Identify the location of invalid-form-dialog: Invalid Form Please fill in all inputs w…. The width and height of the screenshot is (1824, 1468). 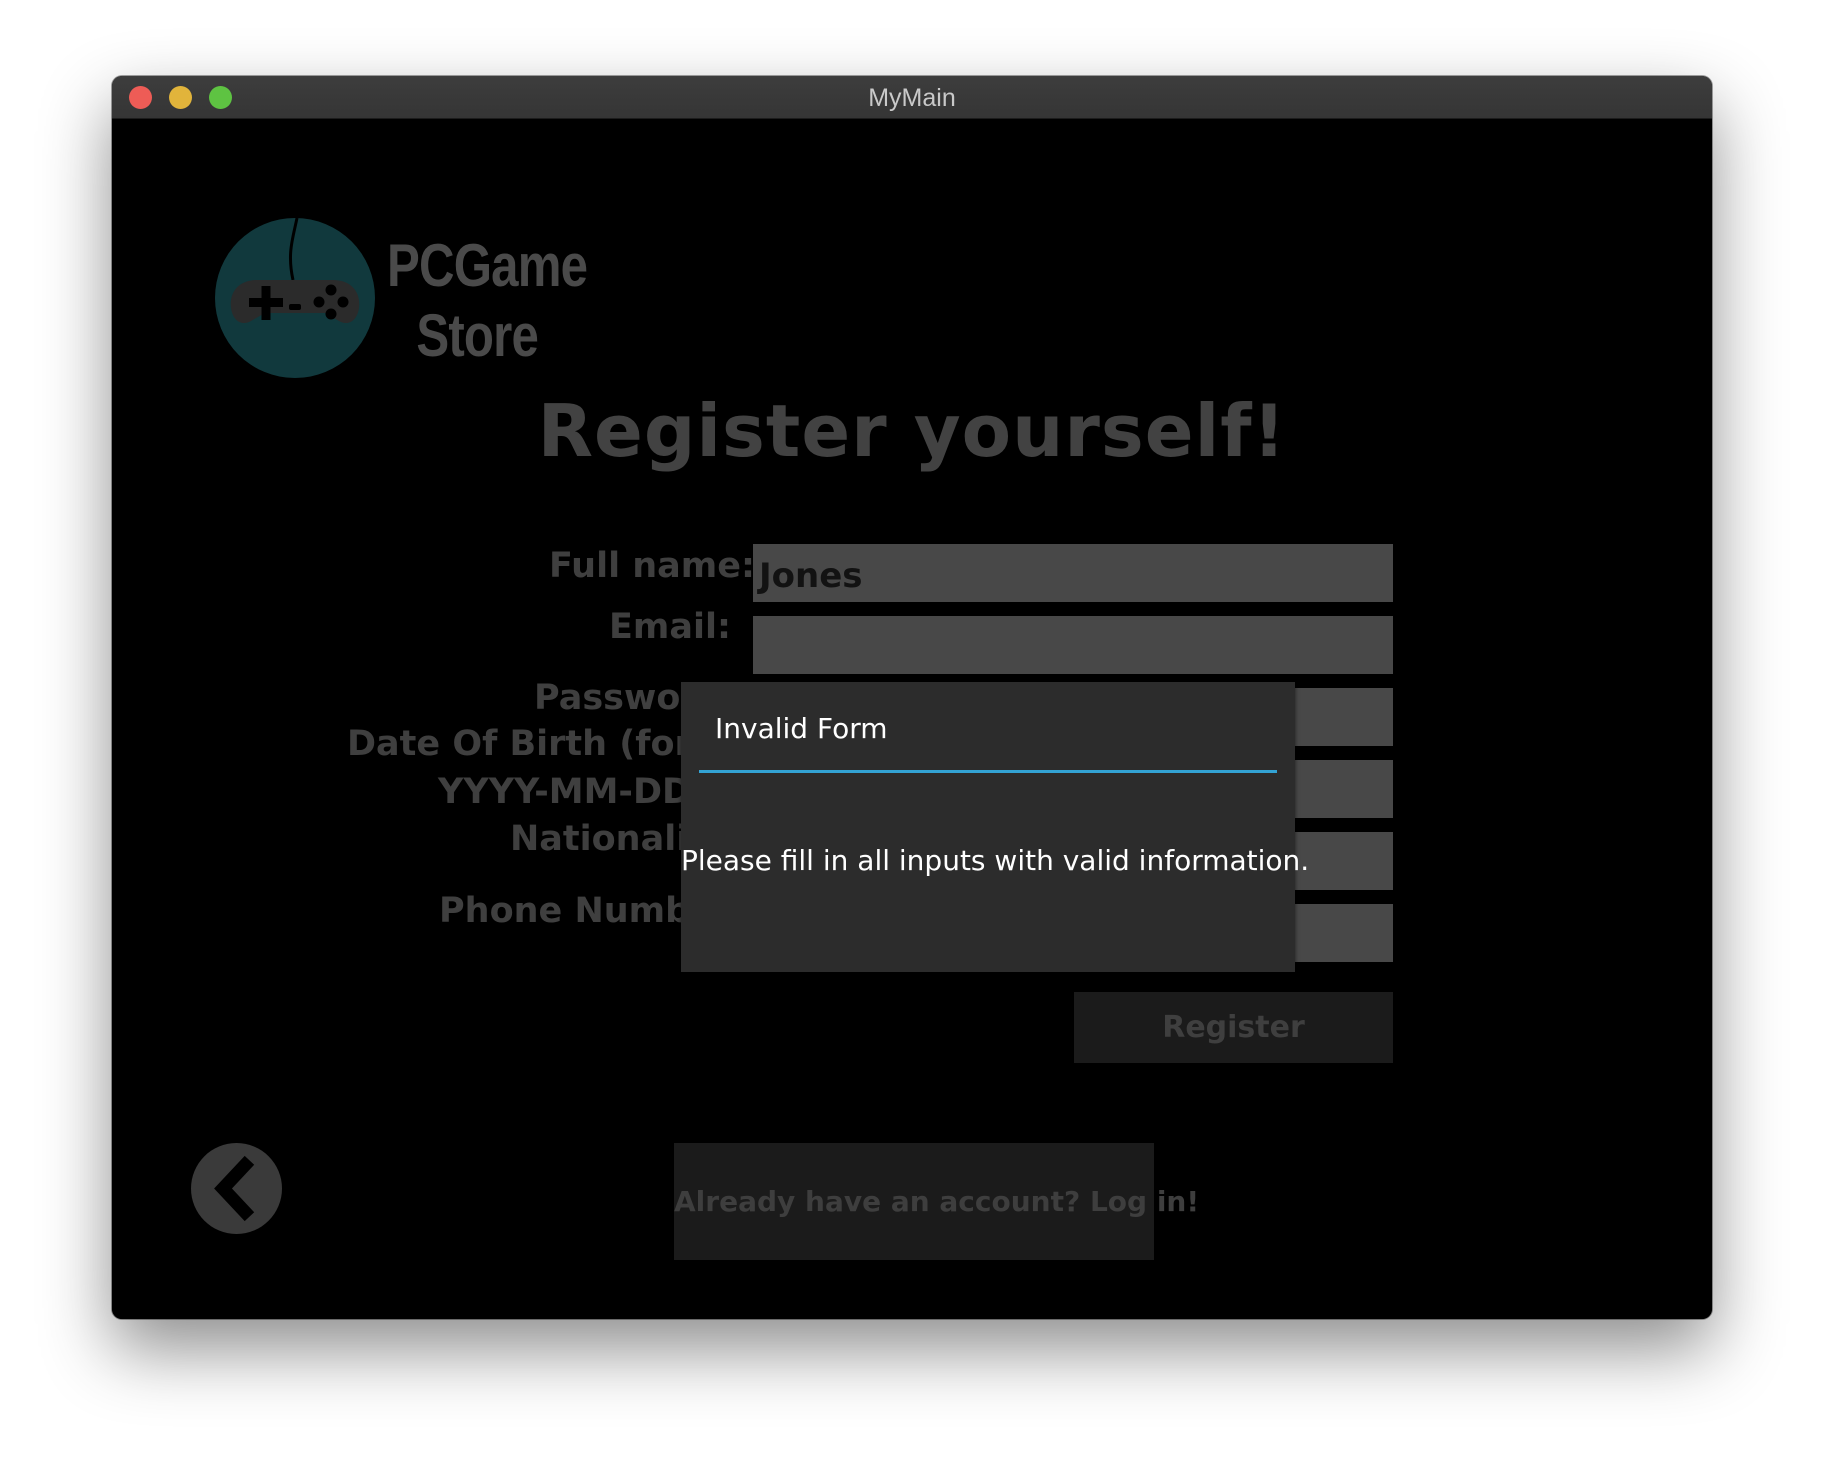
(995, 827).